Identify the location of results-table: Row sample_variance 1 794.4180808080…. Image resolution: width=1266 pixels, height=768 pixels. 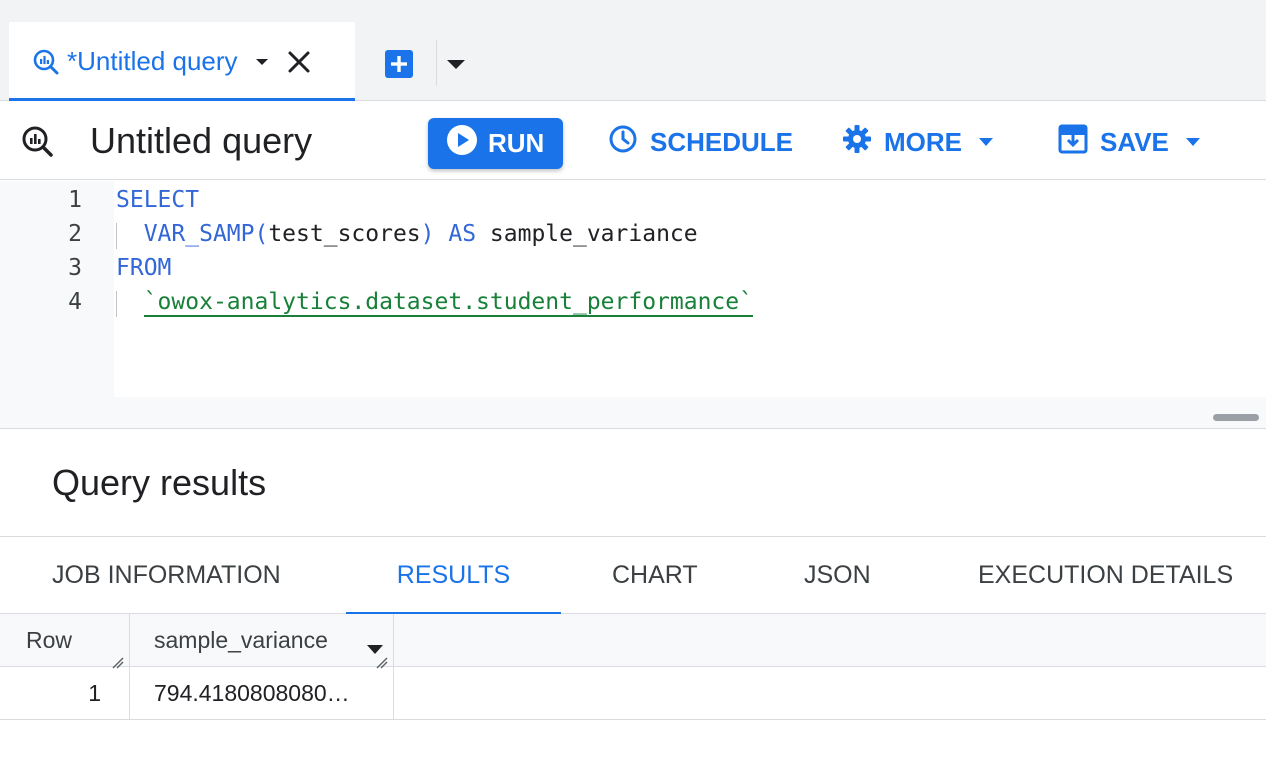
(633, 667).